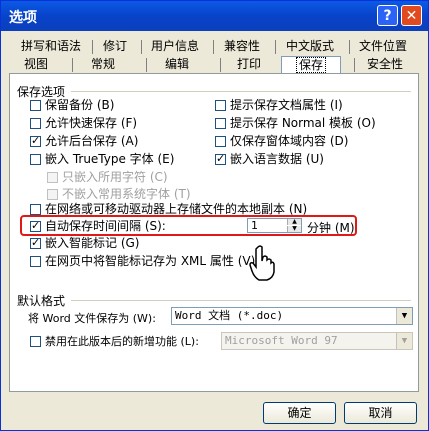 The width and height of the screenshot is (429, 431). What do you see at coordinates (248, 65) in the screenshot?
I see `tab-print: 打印` at bounding box center [248, 65].